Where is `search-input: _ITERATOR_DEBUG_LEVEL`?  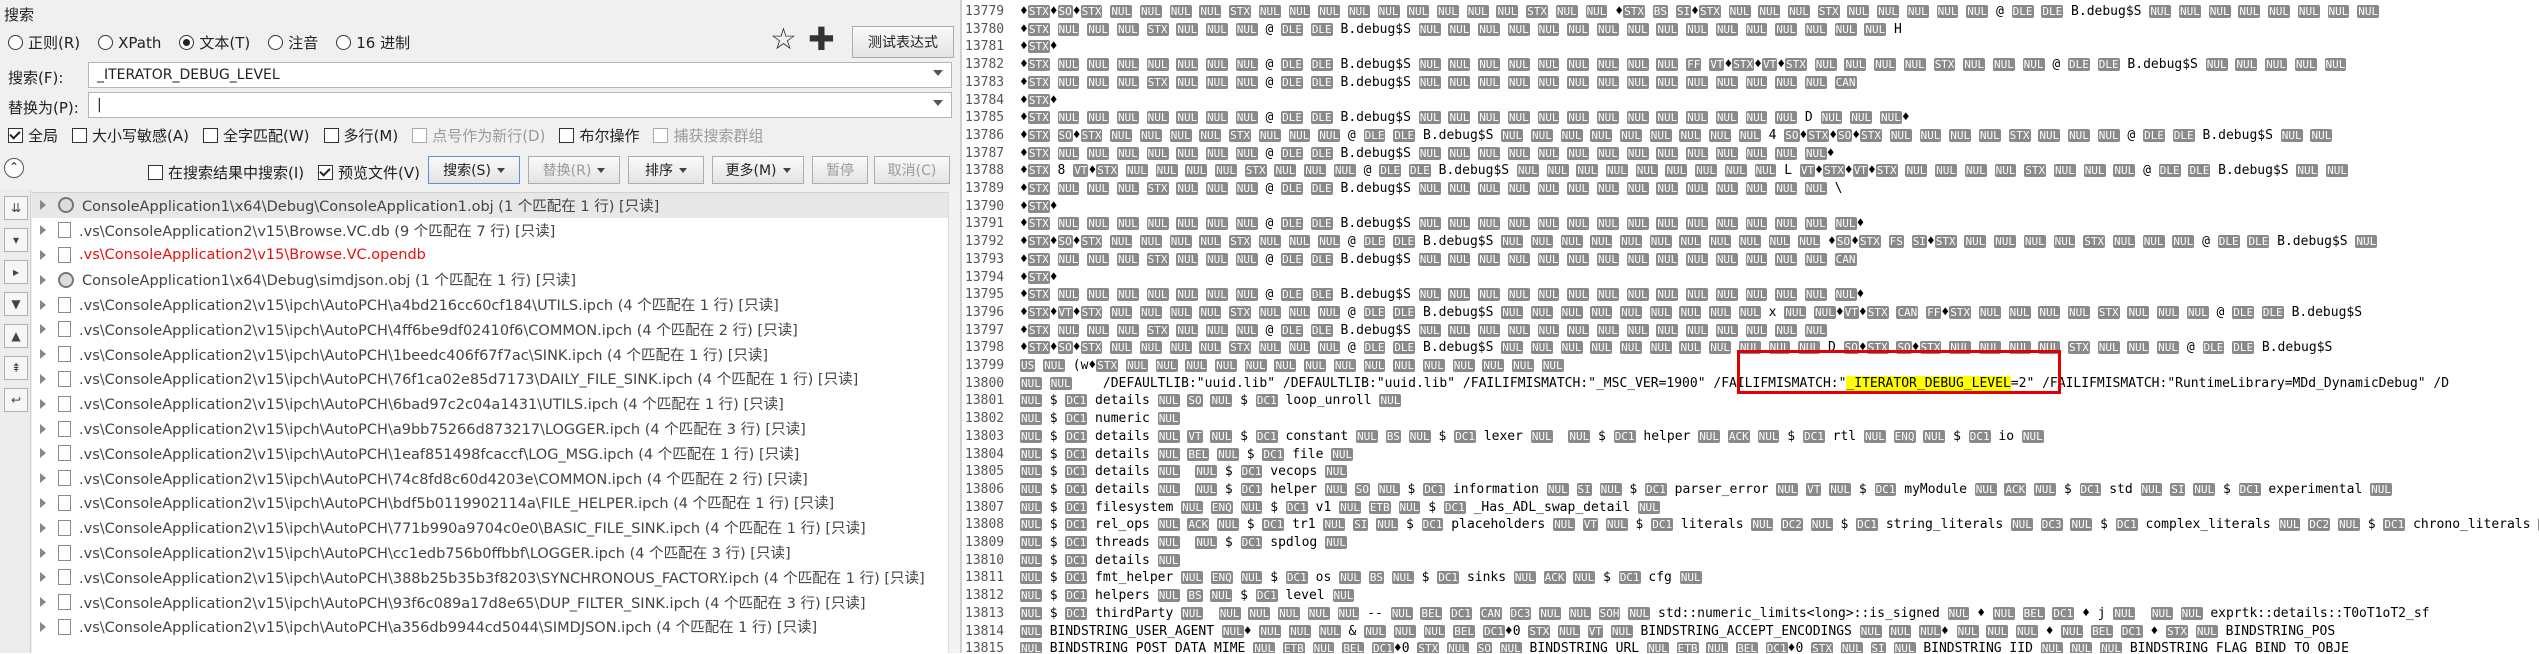 search-input: _ITERATOR_DEBUG_LEVEL is located at coordinates (520, 75).